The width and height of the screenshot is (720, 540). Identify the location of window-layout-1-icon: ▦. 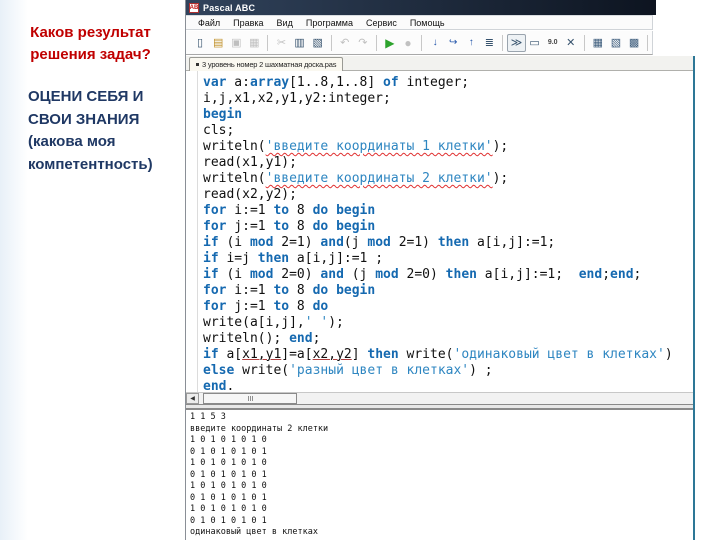
(598, 43).